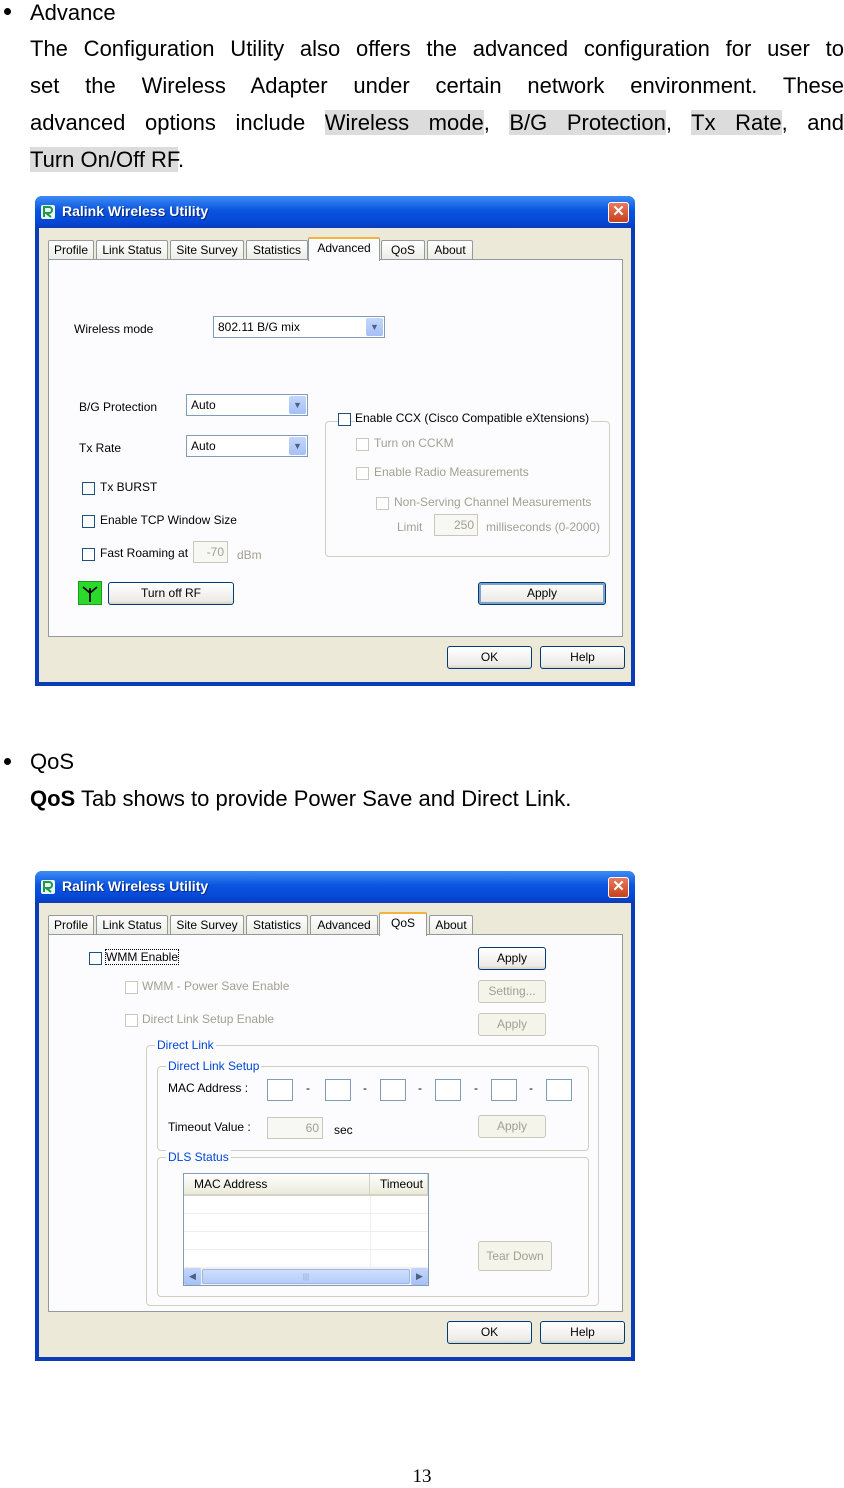 The image size is (844, 1488). Describe the element at coordinates (493, 502) in the screenshot. I see `non-serving-label: Non-Serving Channel Measurements` at that location.